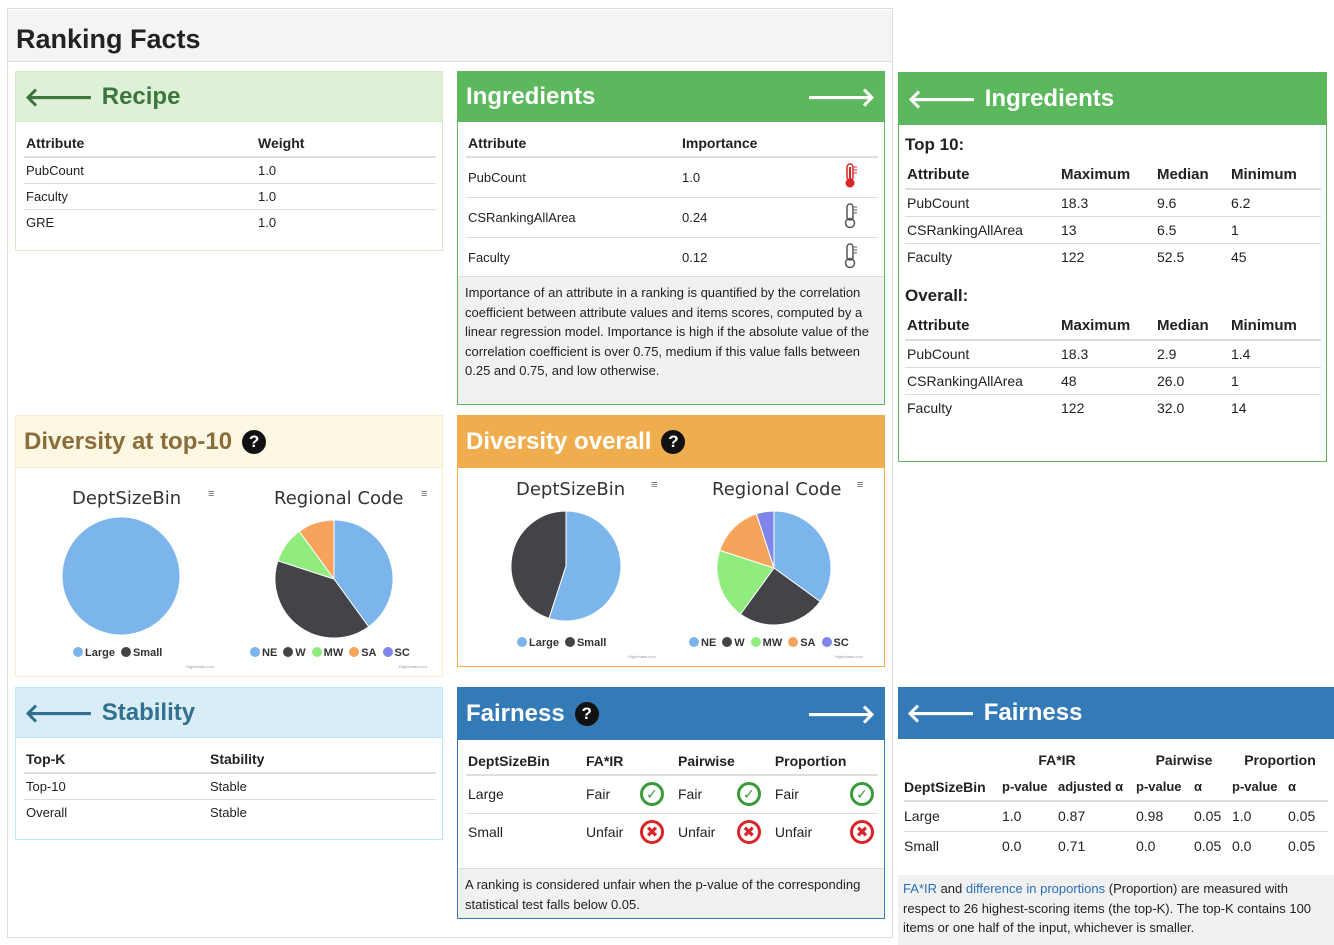 Image resolution: width=1334 pixels, height=945 pixels. What do you see at coordinates (1150, 816) in the screenshot?
I see `cell: 0.98` at bounding box center [1150, 816].